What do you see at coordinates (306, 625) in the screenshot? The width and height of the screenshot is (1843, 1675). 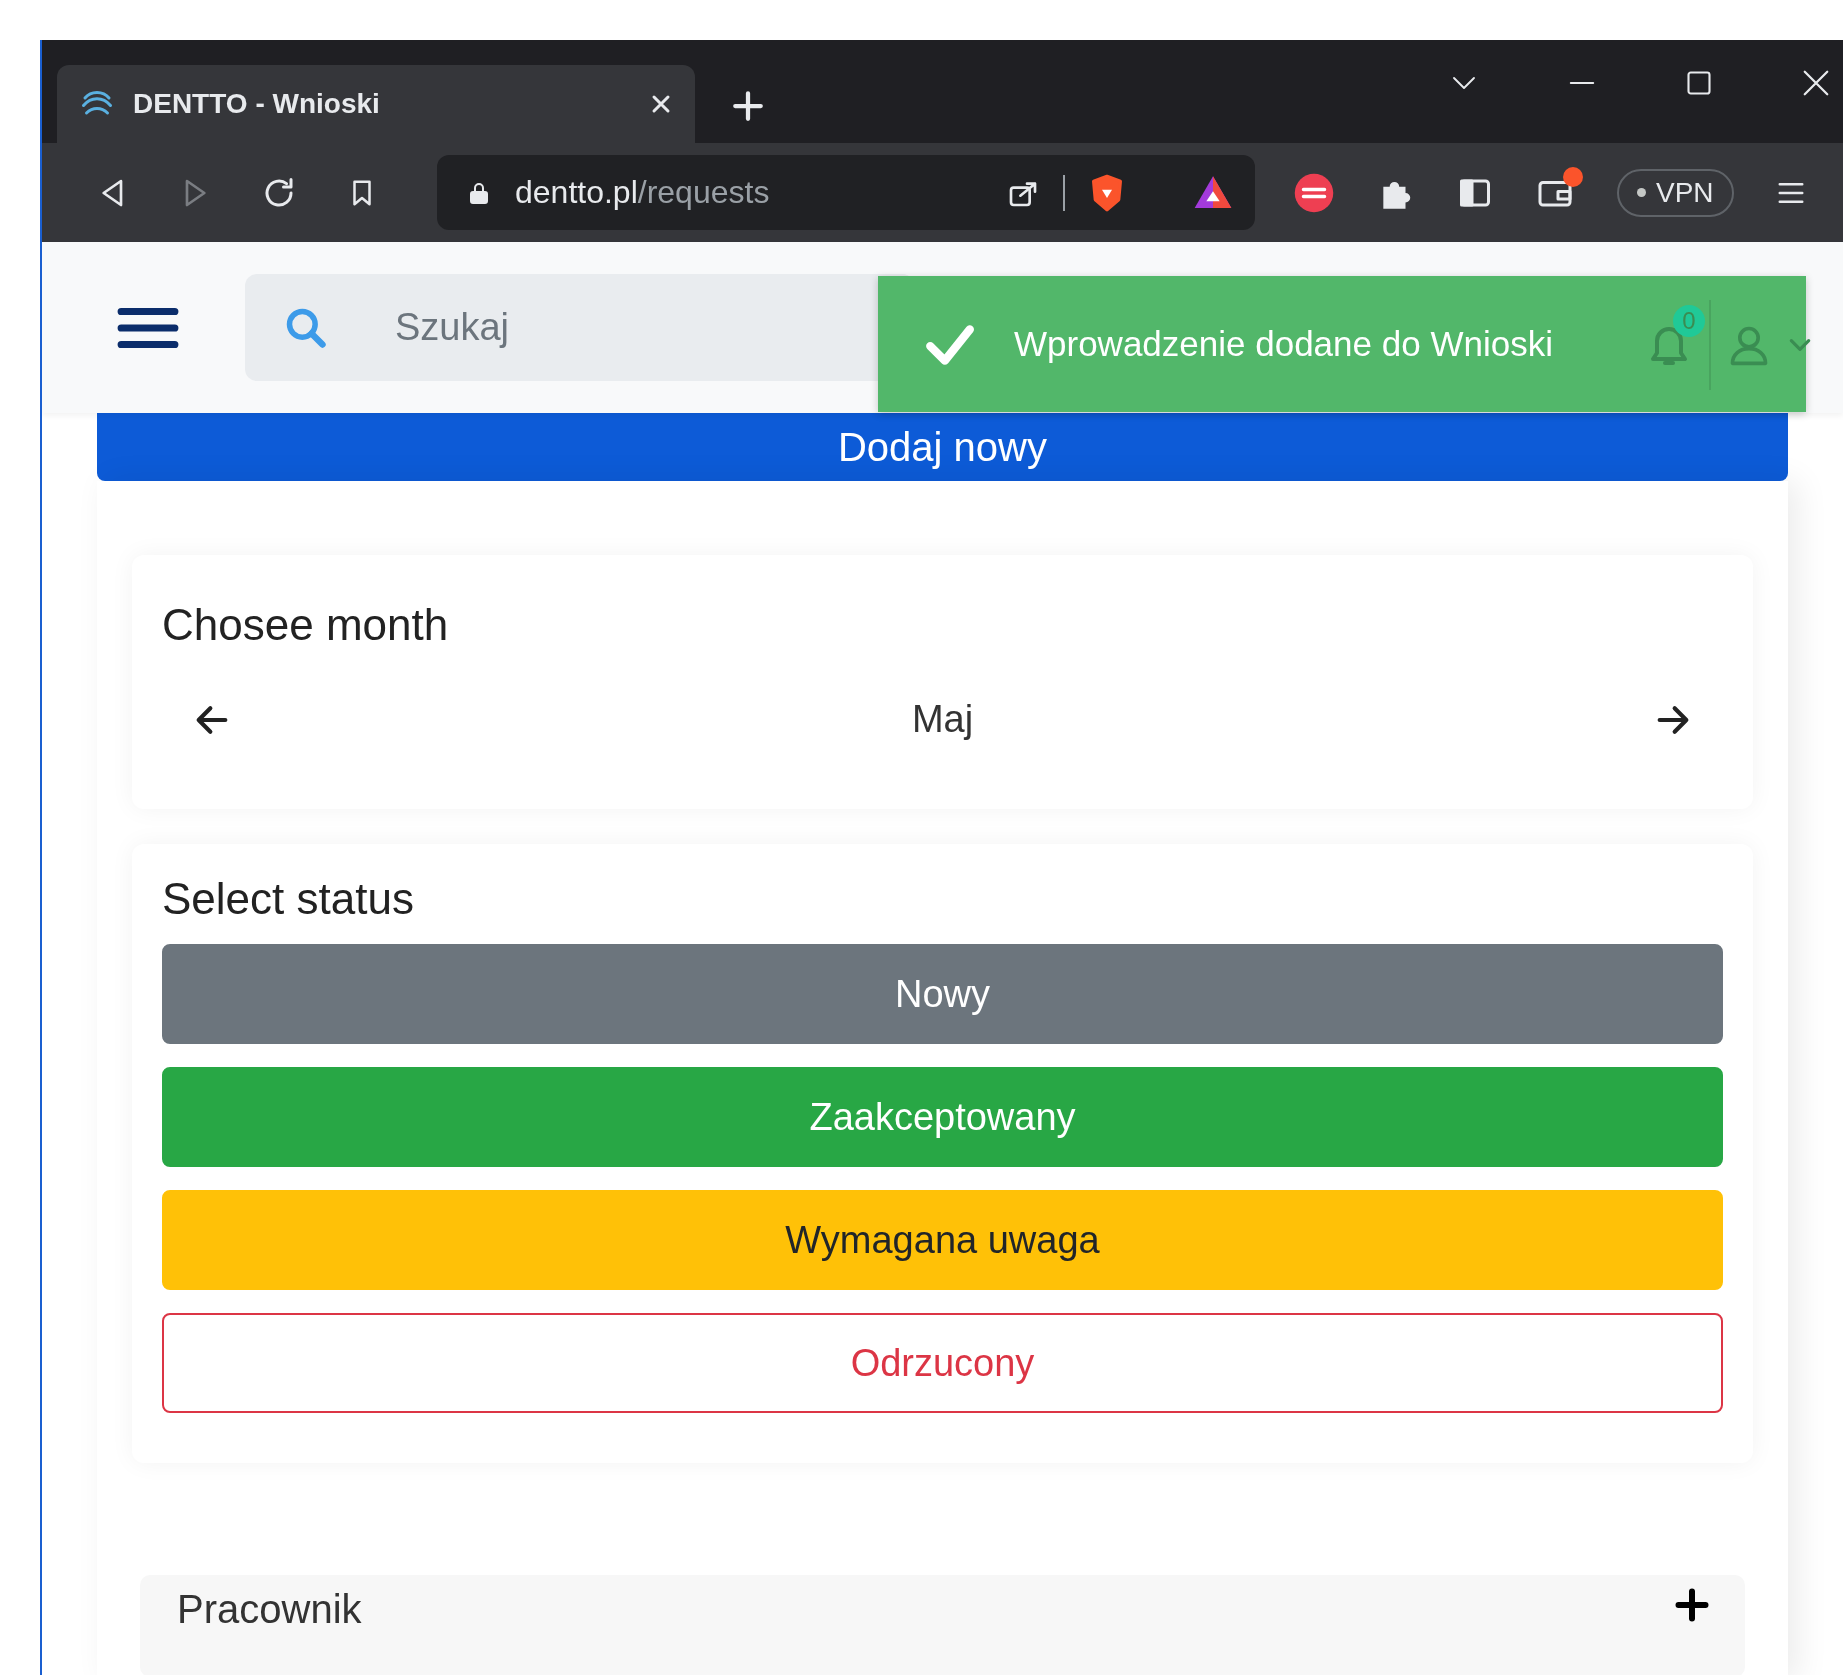 I see `section-title: Chosee month` at bounding box center [306, 625].